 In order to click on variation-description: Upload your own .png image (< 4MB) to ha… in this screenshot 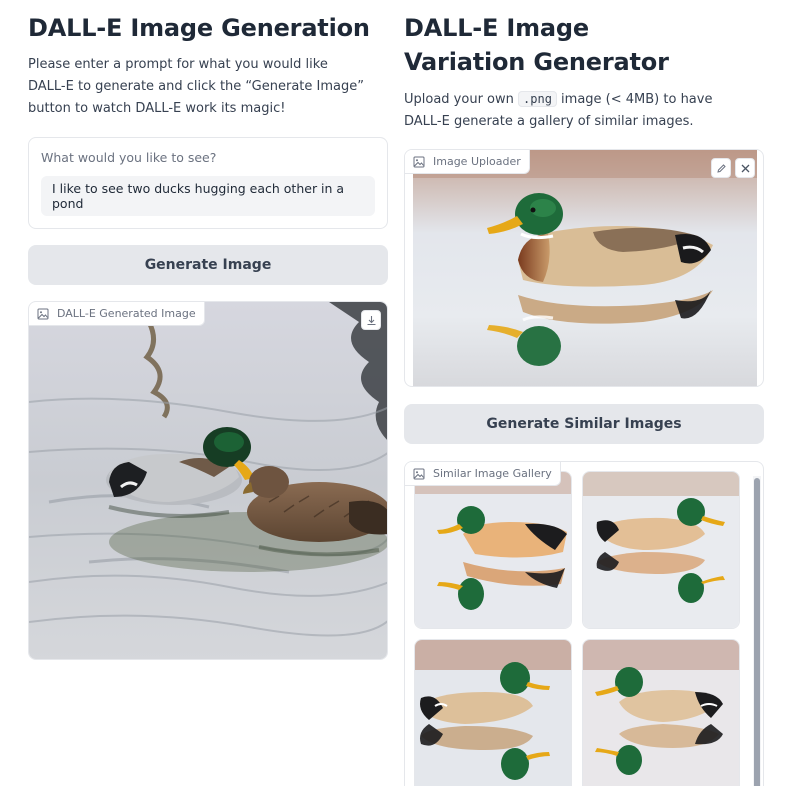, I will do `click(574, 110)`.